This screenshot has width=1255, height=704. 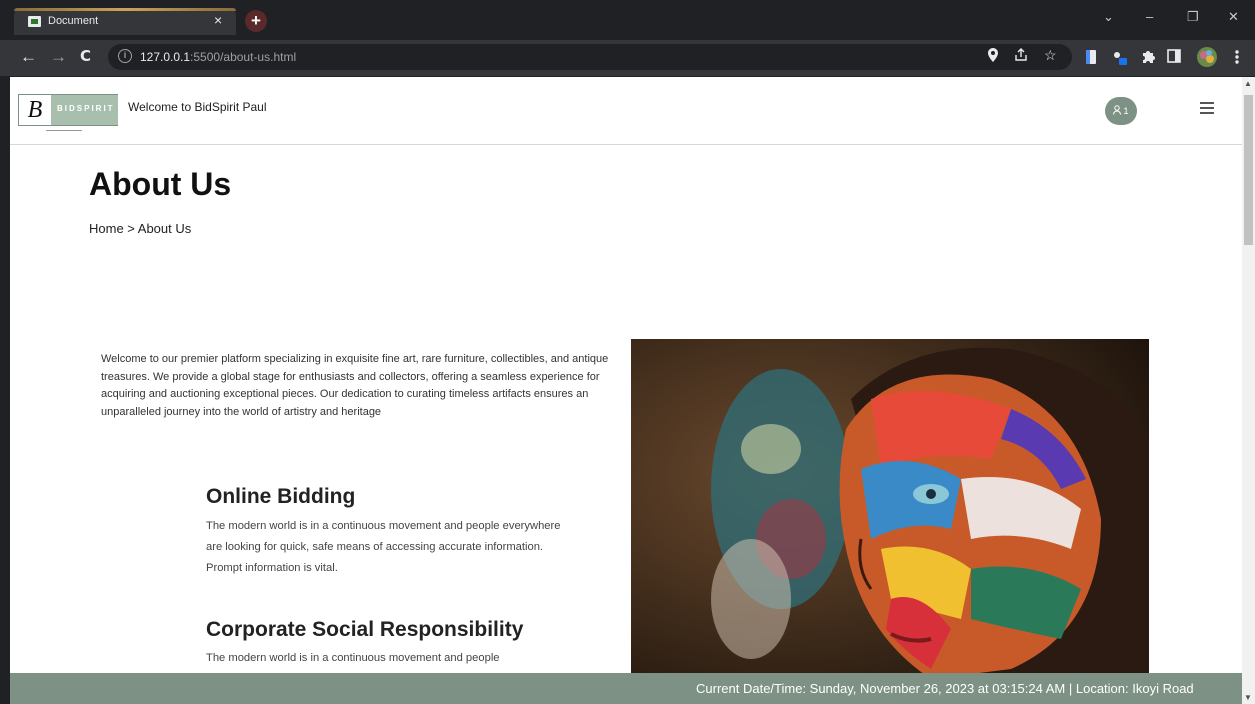 I want to click on user-count-badge: 1, so click(x=1126, y=111).